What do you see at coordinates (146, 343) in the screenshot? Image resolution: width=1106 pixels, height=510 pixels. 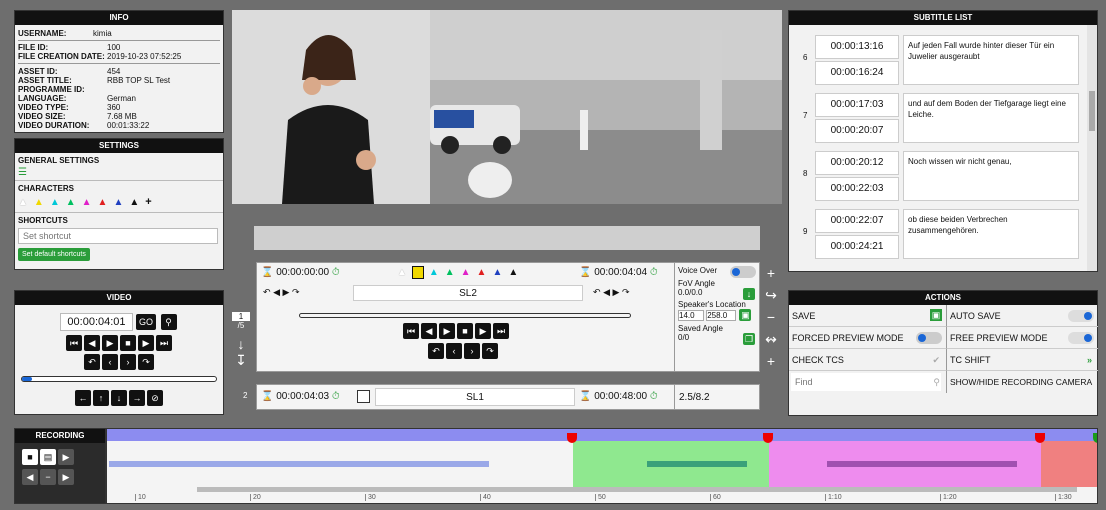 I see `next-frame-icon: ▶` at bounding box center [146, 343].